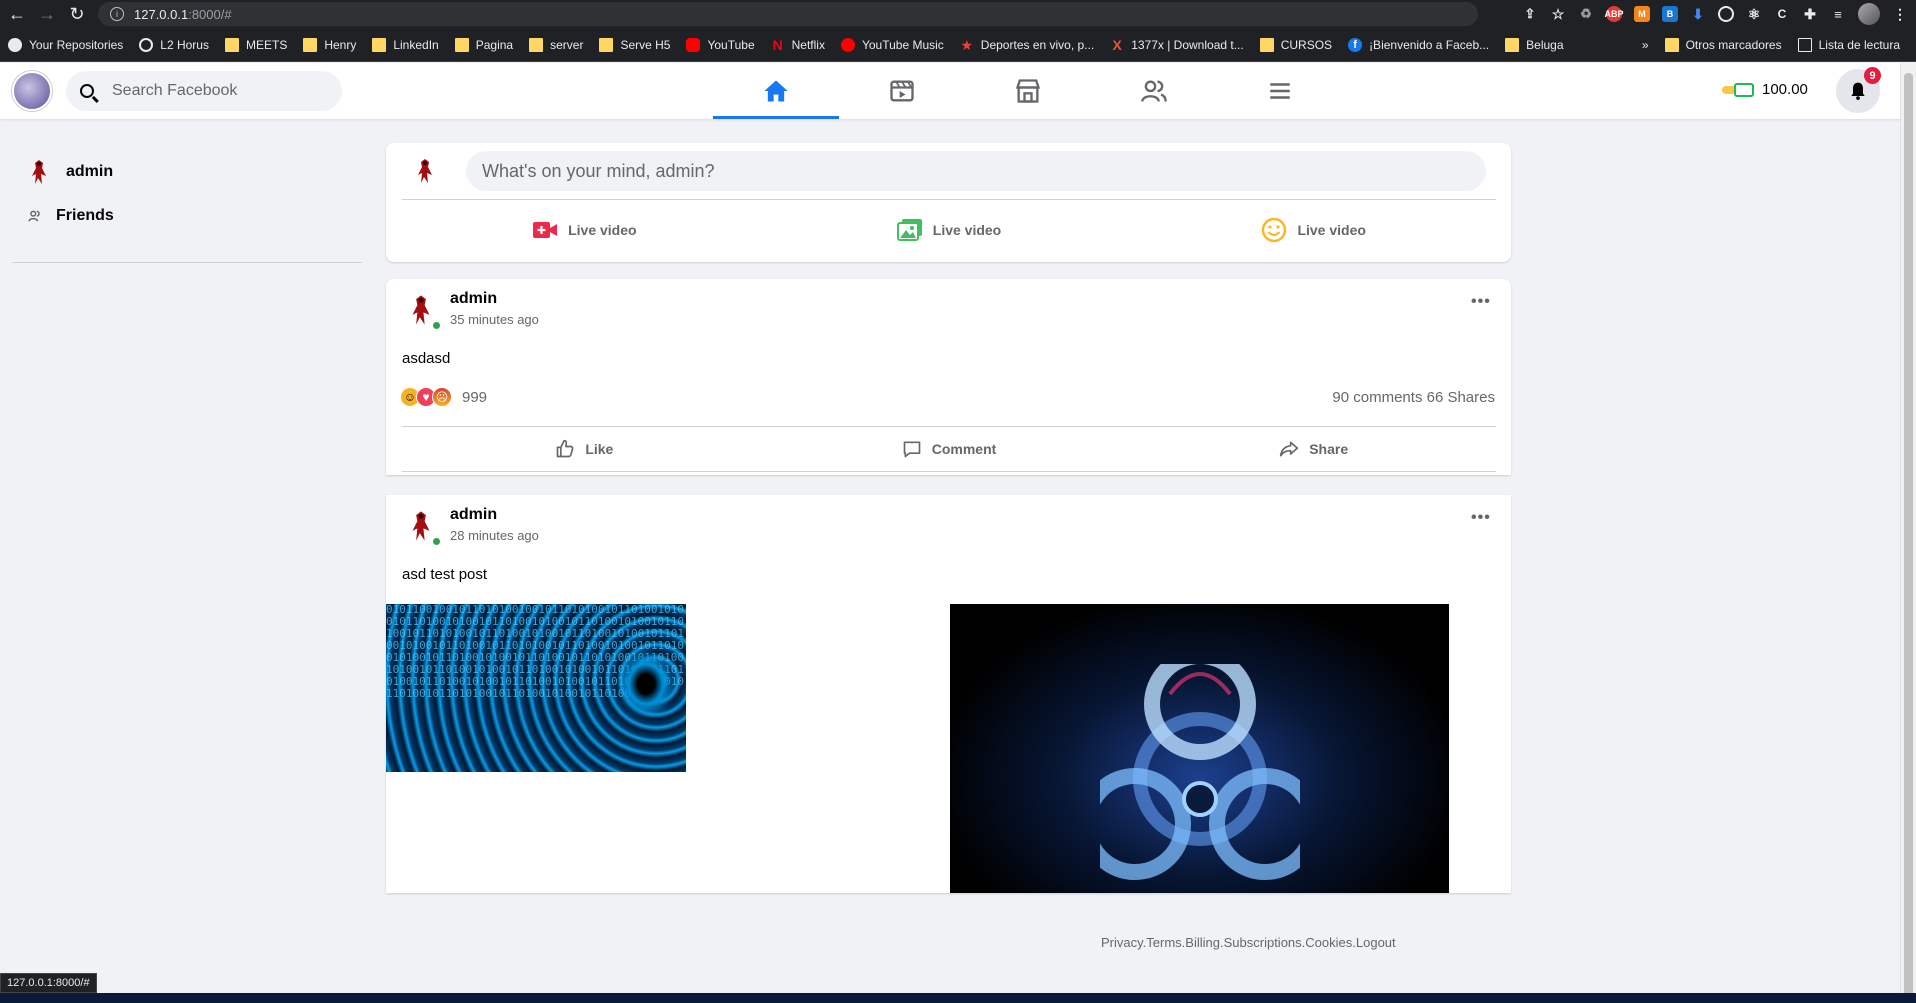 This screenshot has width=1916, height=1003. What do you see at coordinates (1908, 533) in the screenshot?
I see `page-scrollbar` at bounding box center [1908, 533].